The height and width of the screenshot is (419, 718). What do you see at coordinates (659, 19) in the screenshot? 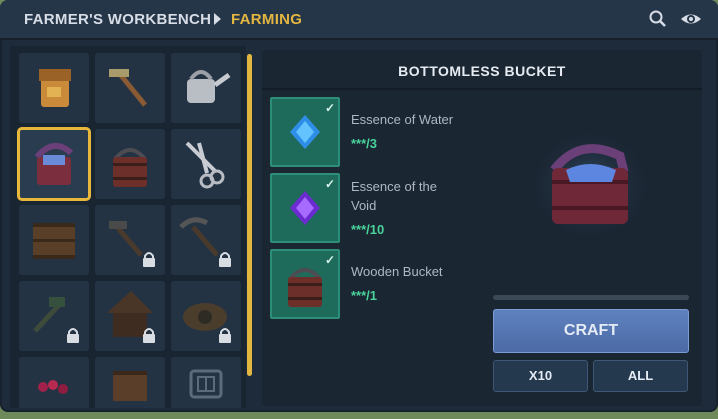
I see `search-icon` at bounding box center [659, 19].